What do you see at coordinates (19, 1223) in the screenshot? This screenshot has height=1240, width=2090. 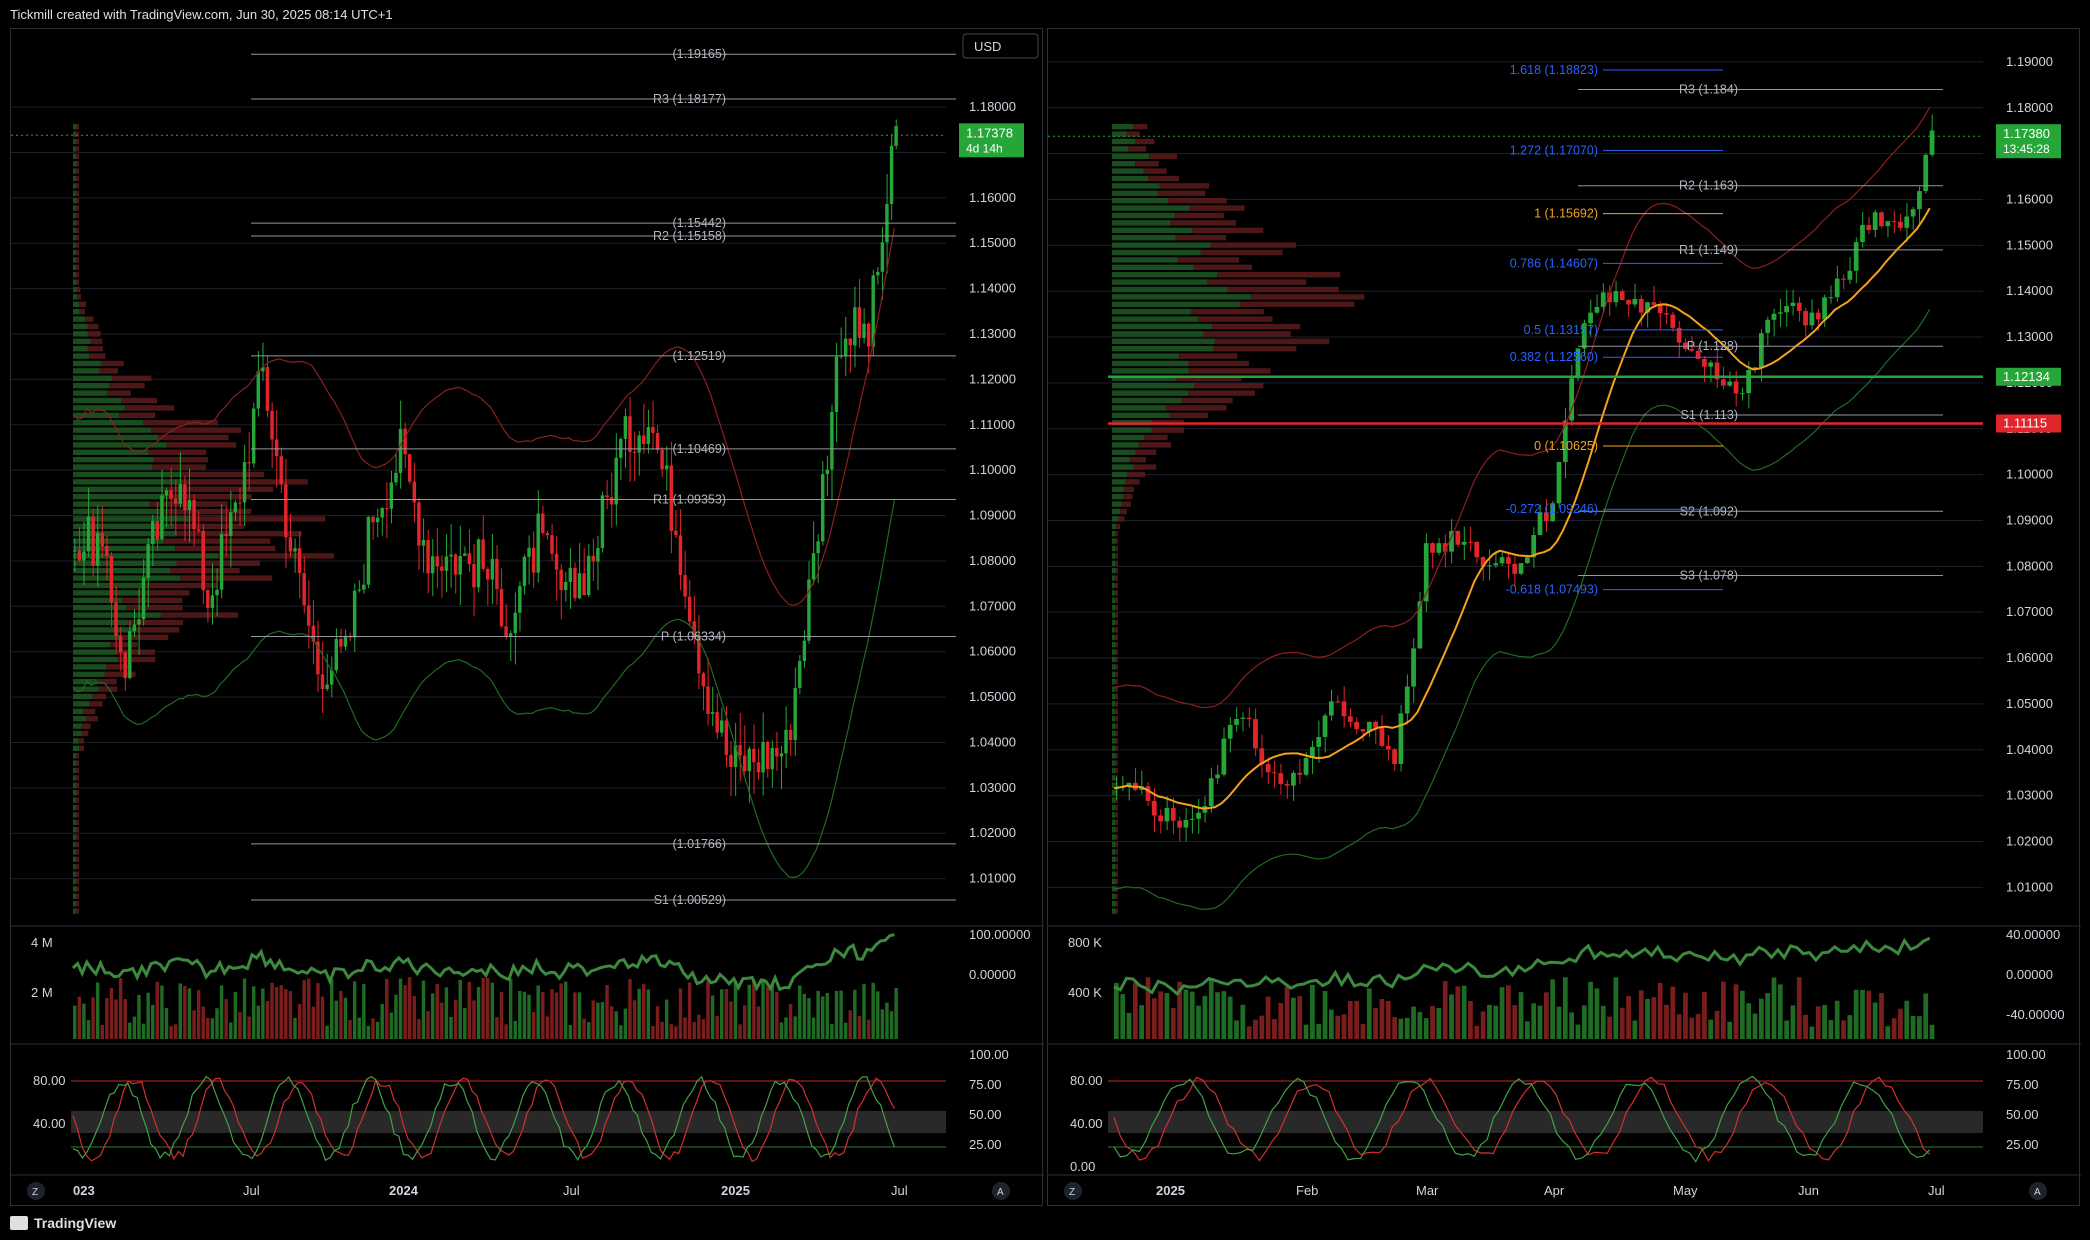 I see `tradingview-logo-icon` at bounding box center [19, 1223].